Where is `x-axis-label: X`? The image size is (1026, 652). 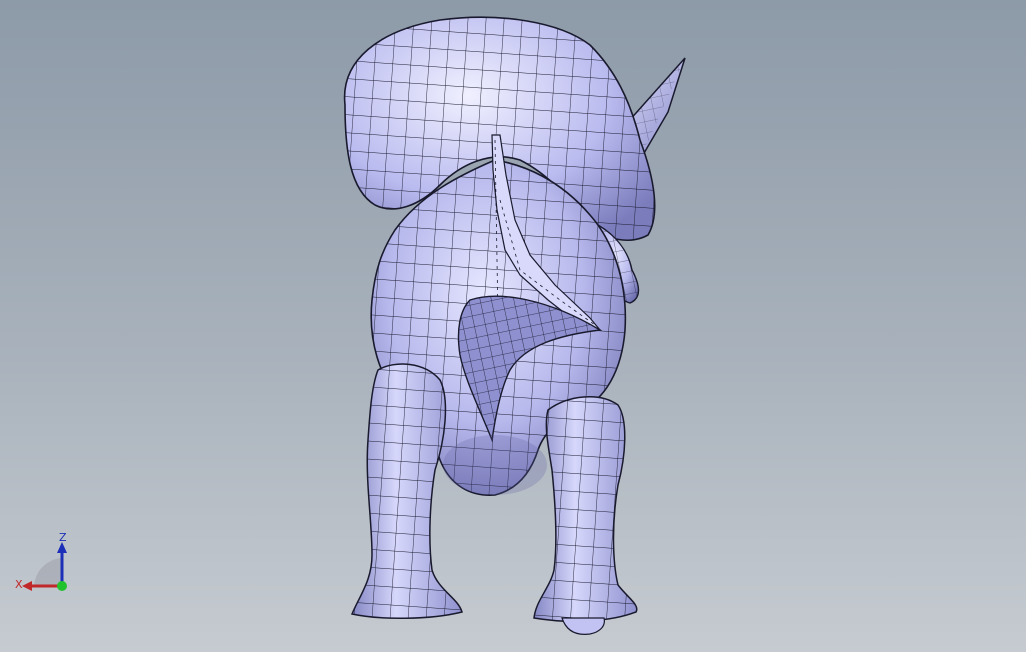 x-axis-label: X is located at coordinates (19, 584).